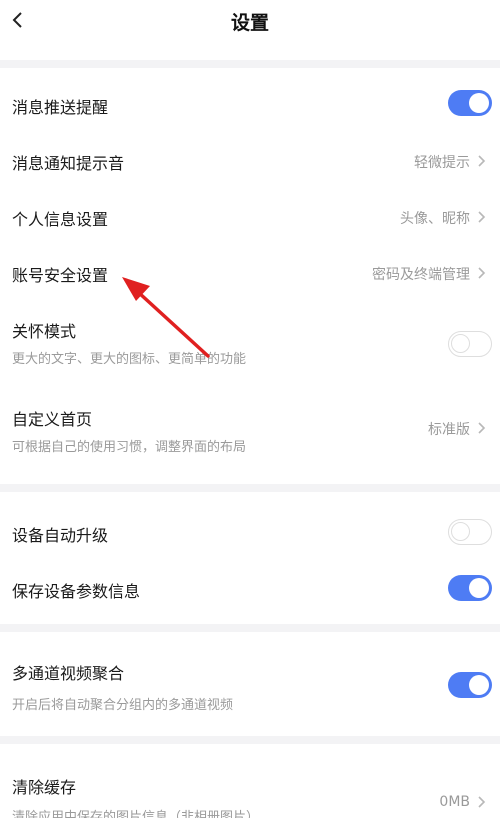 The width and height of the screenshot is (500, 818). What do you see at coordinates (52, 419) in the screenshot?
I see `custom-home-label: 自定义首页` at bounding box center [52, 419].